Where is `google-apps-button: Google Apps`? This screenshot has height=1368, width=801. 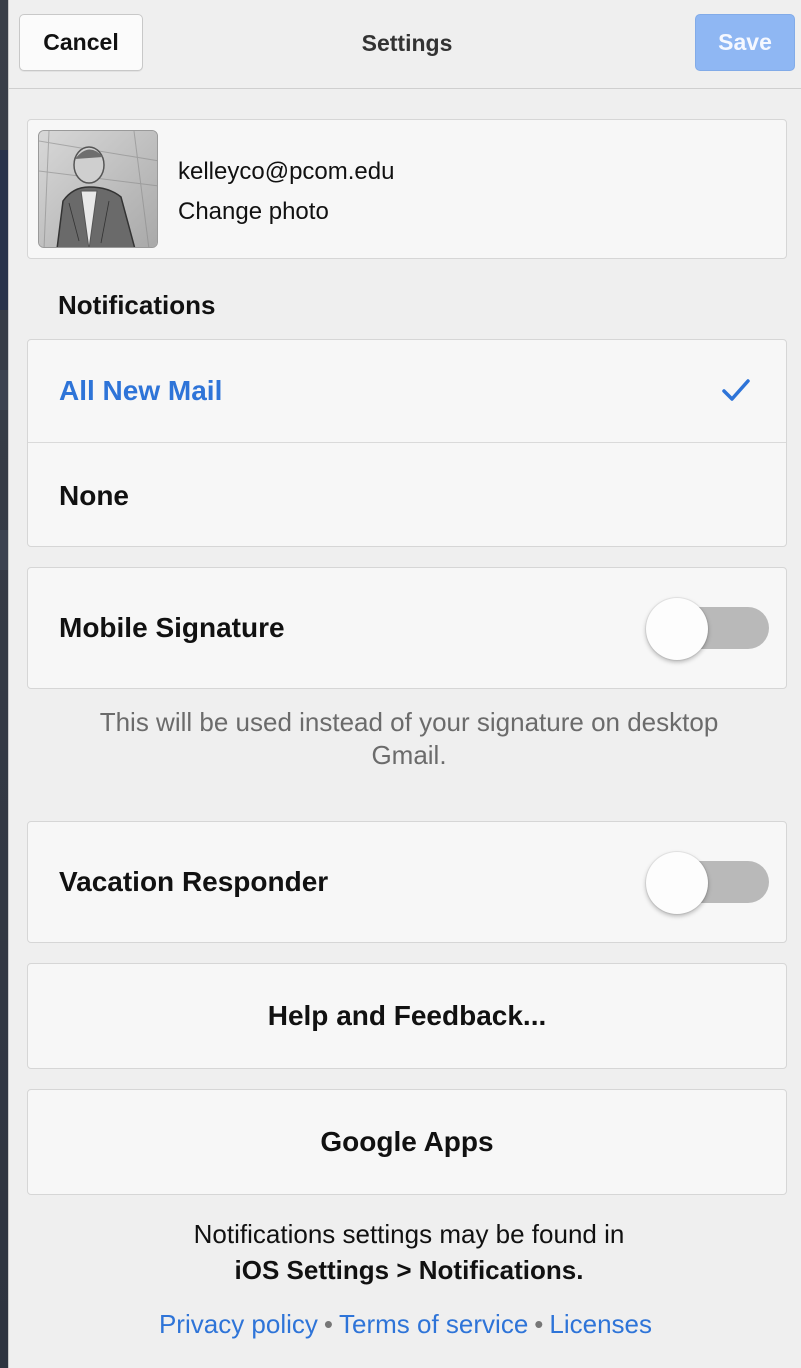
google-apps-button: Google Apps is located at coordinates (407, 1142).